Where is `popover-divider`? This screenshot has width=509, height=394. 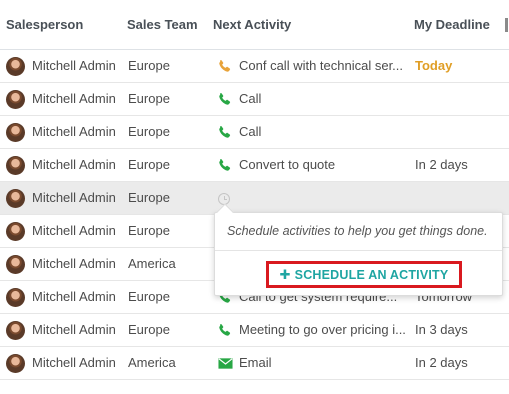 popover-divider is located at coordinates (358, 250).